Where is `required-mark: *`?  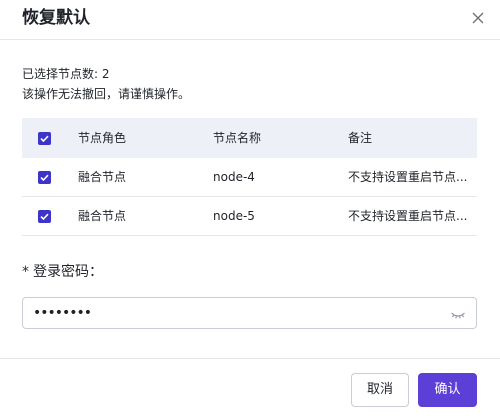
required-mark: * is located at coordinates (25, 272).